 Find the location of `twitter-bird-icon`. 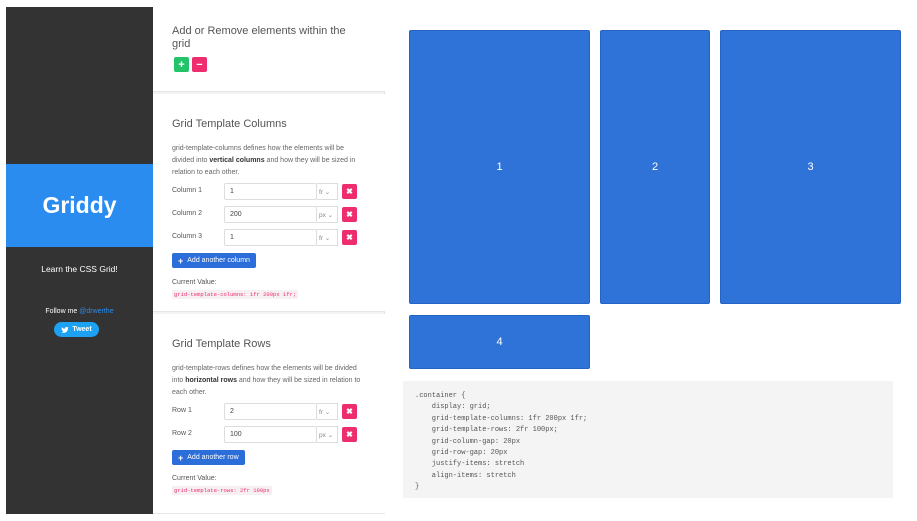

twitter-bird-icon is located at coordinates (65, 329).